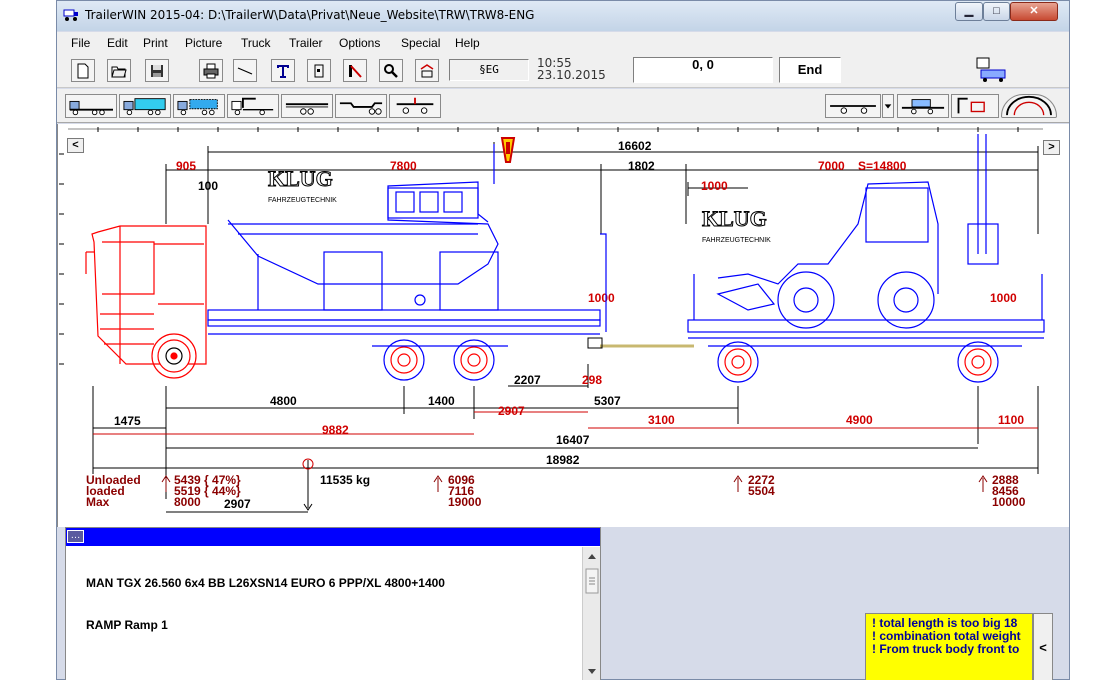 This screenshot has width=1096, height=680. Describe the element at coordinates (511, 411) in the screenshot. I see `dim-coupling-to-axle: 2907` at that location.